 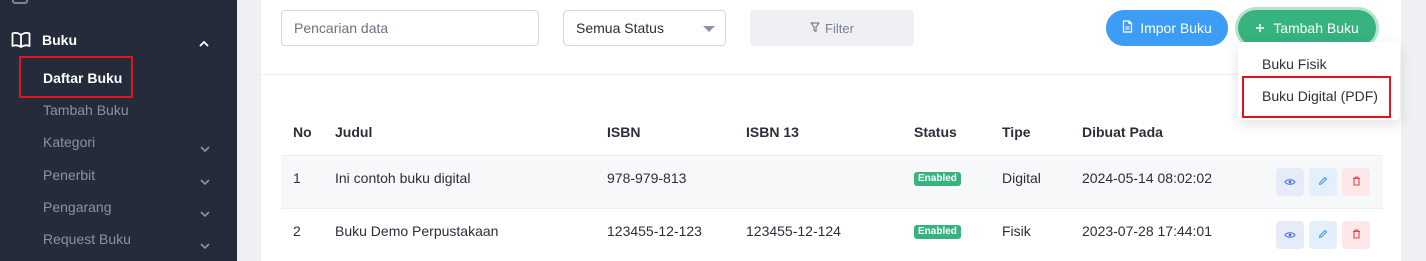 I want to click on import-book-label: Impor Buku, so click(x=1176, y=28).